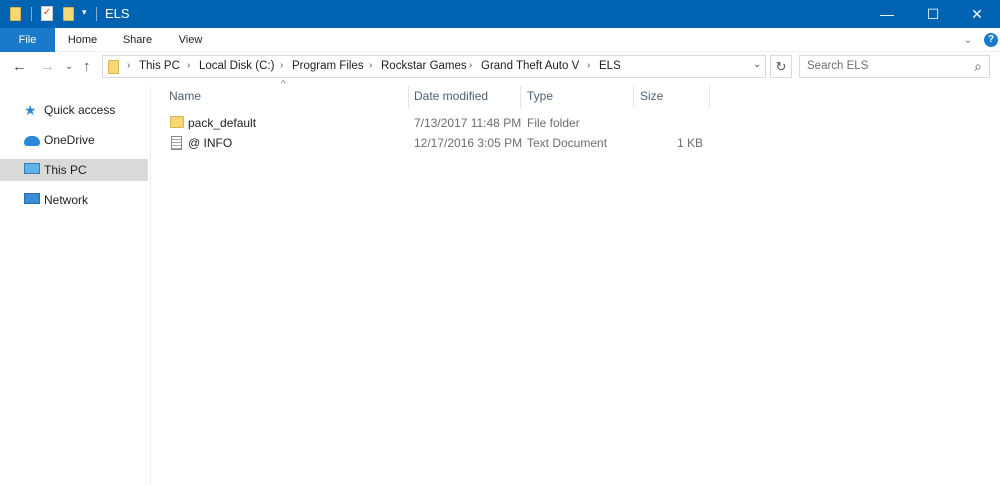 The width and height of the screenshot is (1000, 485). I want to click on sidebar-item-this-pc: This PC, so click(74, 170).